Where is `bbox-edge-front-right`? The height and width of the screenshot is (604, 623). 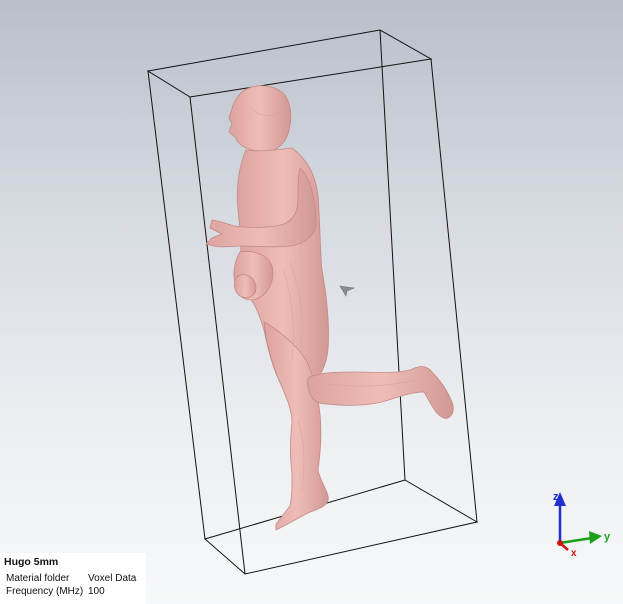 bbox-edge-front-right is located at coordinates (454, 290).